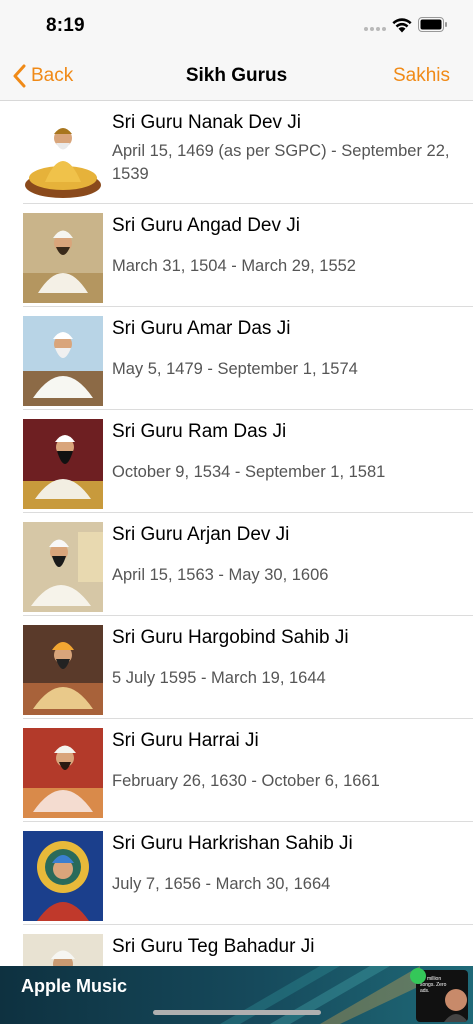 This screenshot has width=473, height=1024. Describe the element at coordinates (220, 575) in the screenshot. I see `guru-dates: April 15, 1563 - May 30, 1606` at that location.